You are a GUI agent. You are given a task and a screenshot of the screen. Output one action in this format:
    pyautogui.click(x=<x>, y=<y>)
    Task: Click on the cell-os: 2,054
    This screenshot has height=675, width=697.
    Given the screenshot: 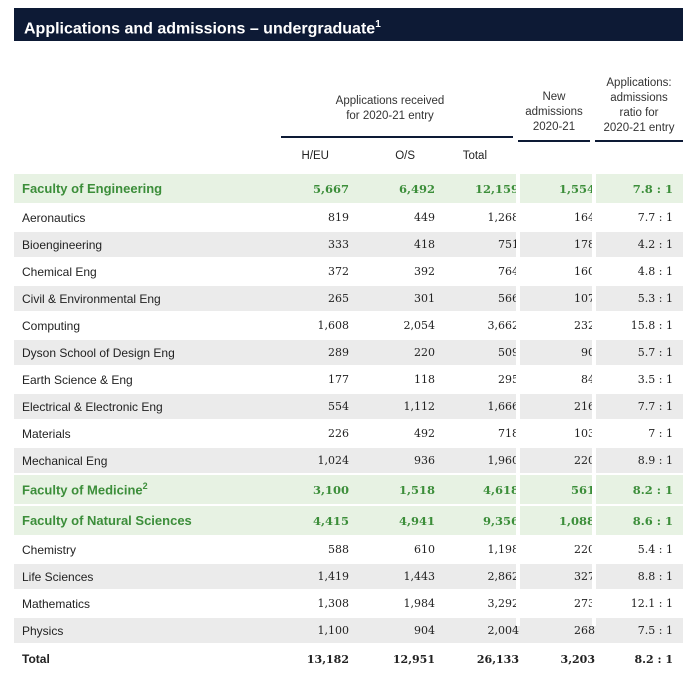 What is the action you would take?
    pyautogui.click(x=401, y=326)
    